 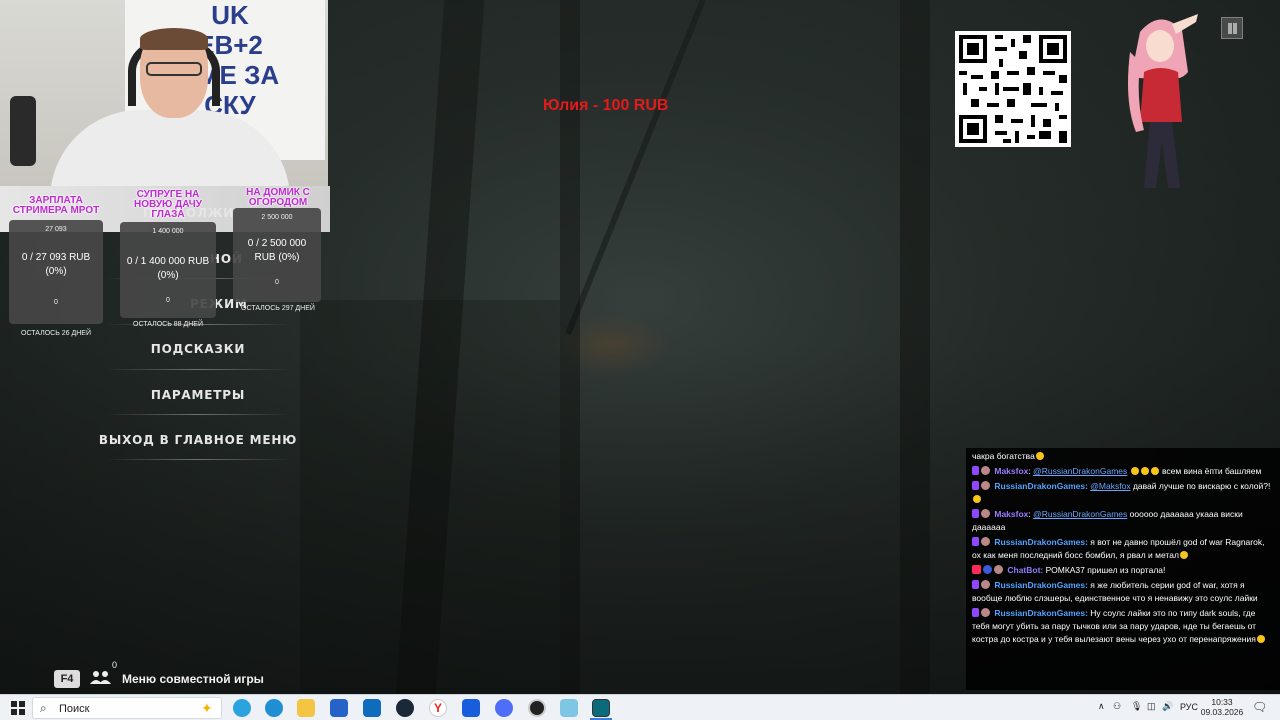 What do you see at coordinates (56, 333) in the screenshot?
I see `goal-remaining: ОСТАЛОСЬ 26 ДНЕЙ` at bounding box center [56, 333].